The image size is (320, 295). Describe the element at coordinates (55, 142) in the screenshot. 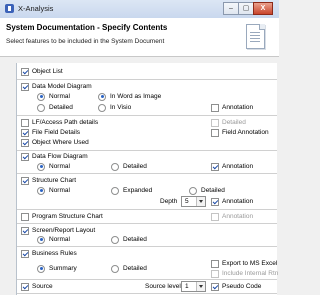

I see `object-where-used-option: Object Where Used` at that location.